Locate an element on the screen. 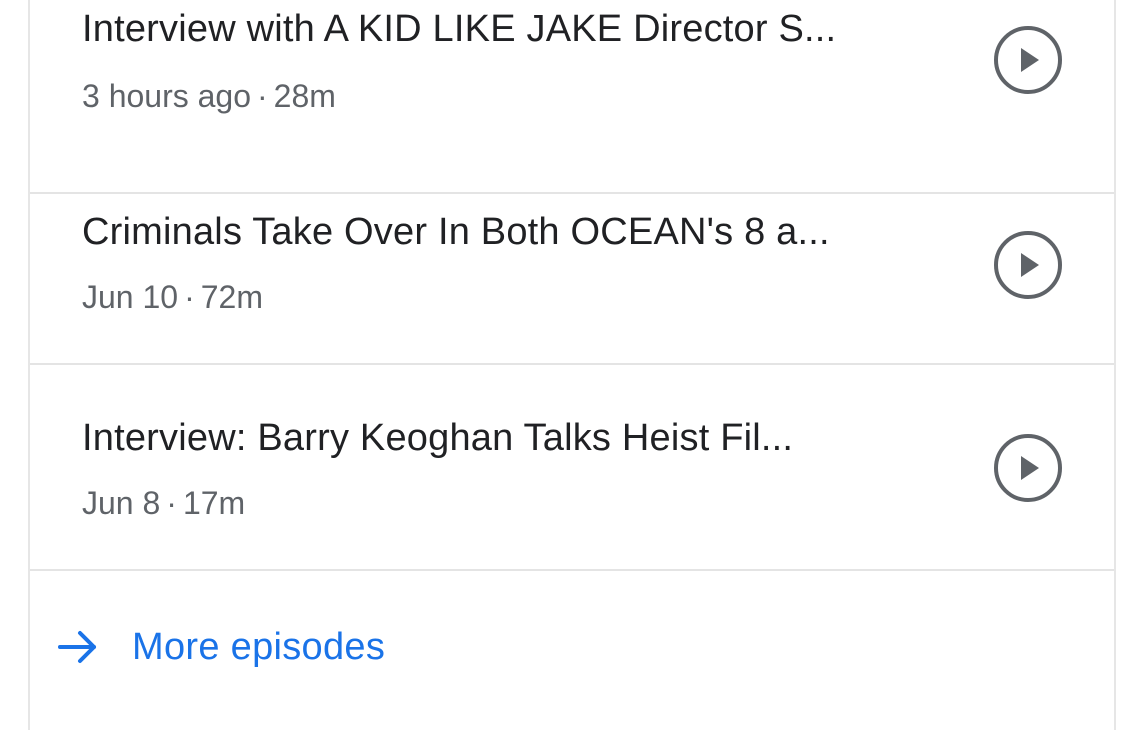  more-episodes-link: More episodes is located at coordinates (220, 647).